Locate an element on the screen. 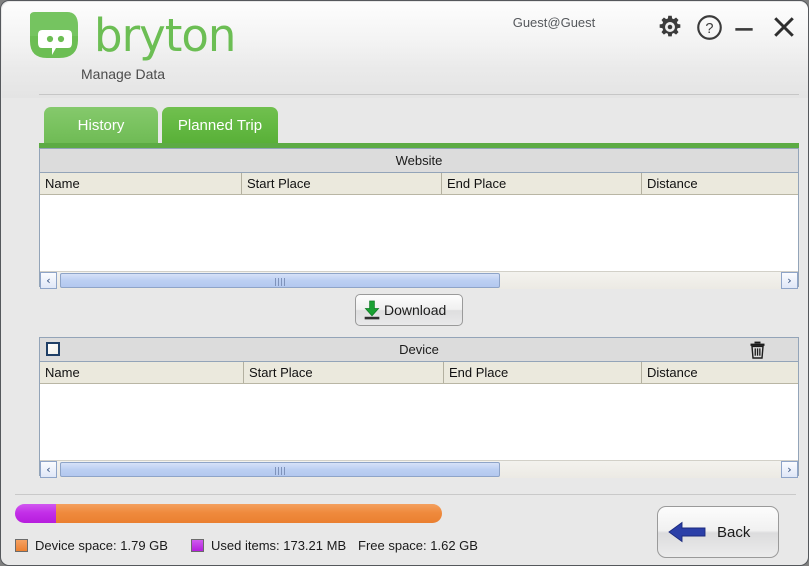 This screenshot has height=566, width=809. device-col-distance: Distance is located at coordinates (720, 372).